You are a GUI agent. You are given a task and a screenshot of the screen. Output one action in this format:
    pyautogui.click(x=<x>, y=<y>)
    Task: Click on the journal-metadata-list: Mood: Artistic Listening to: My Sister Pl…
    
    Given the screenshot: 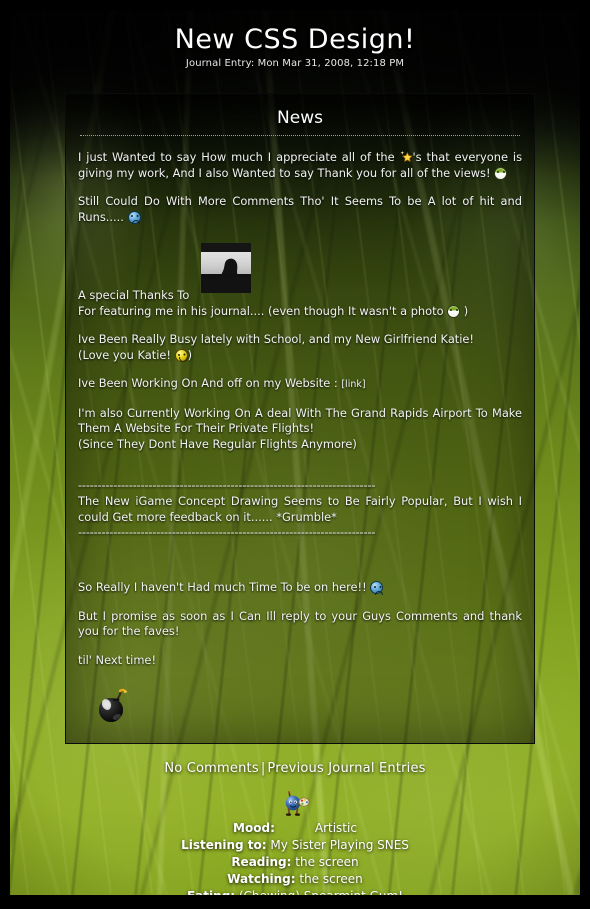 What is the action you would take?
    pyautogui.click(x=295, y=857)
    